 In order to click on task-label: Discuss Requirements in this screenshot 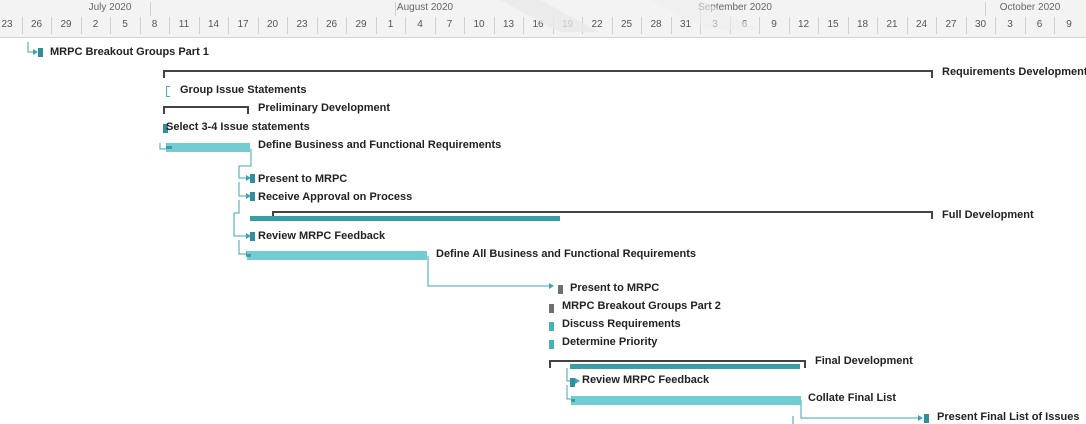, I will do `click(621, 324)`.